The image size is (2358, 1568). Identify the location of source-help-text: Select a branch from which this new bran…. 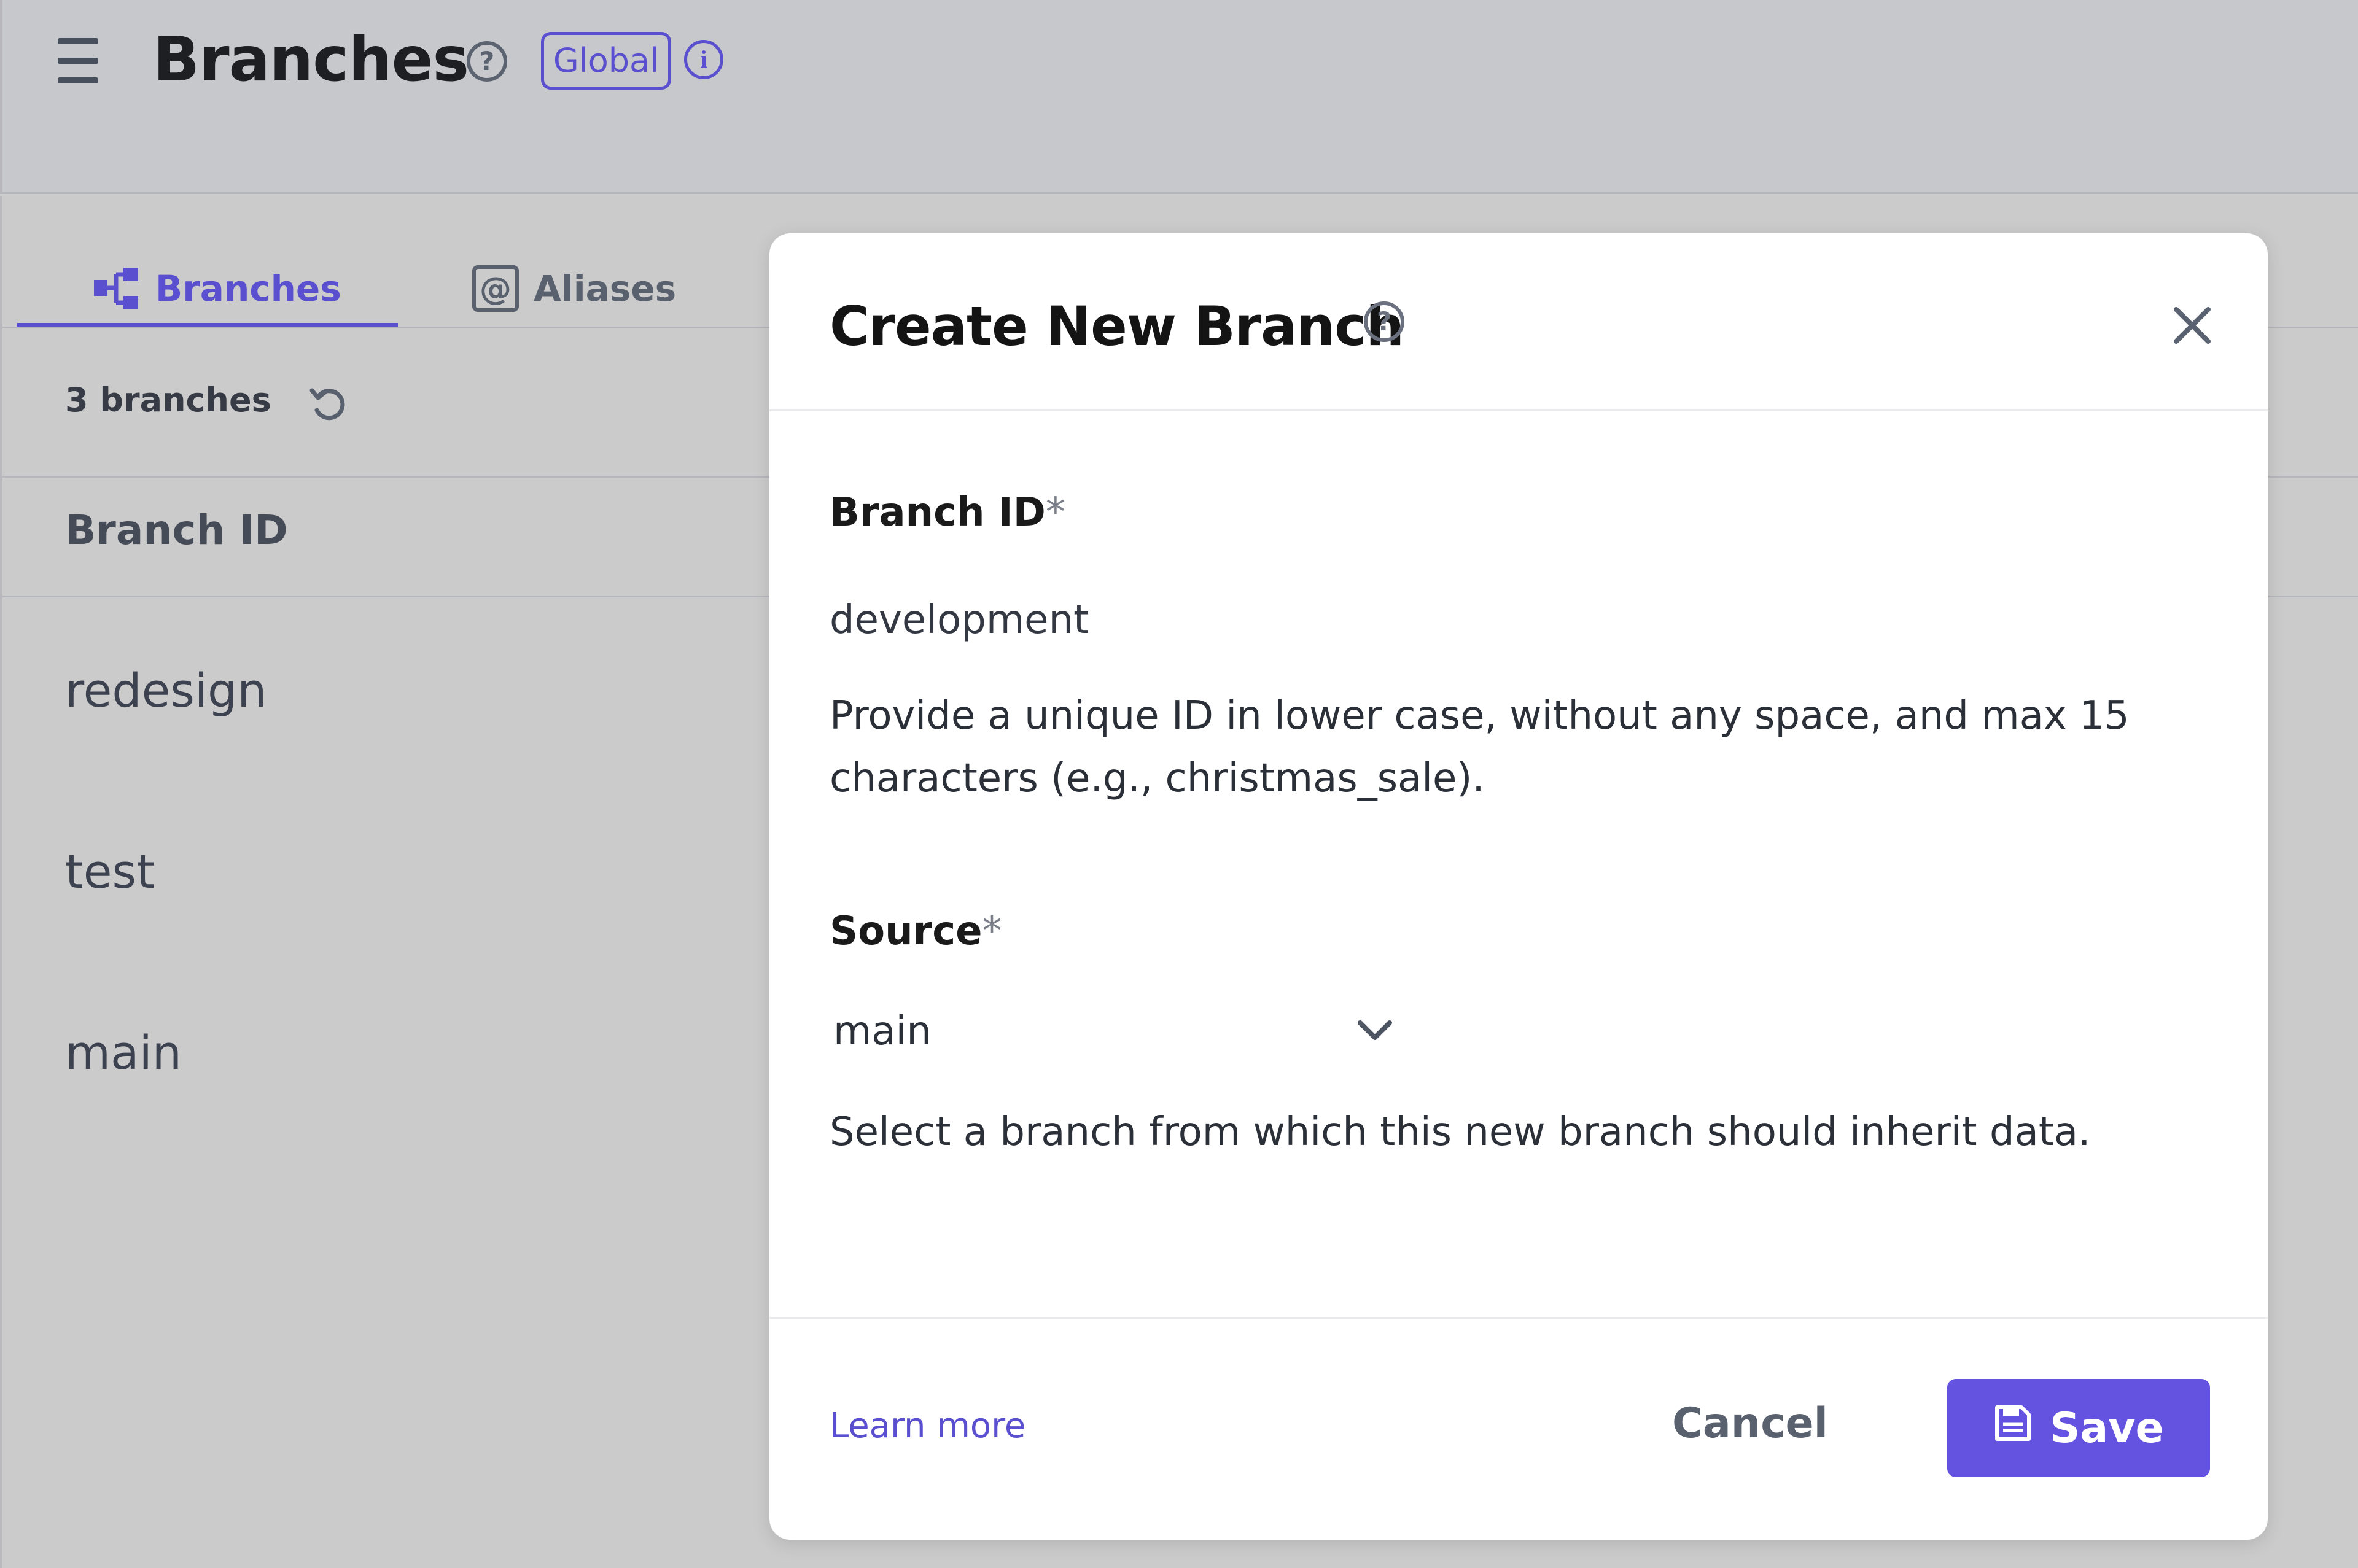
(1460, 1132).